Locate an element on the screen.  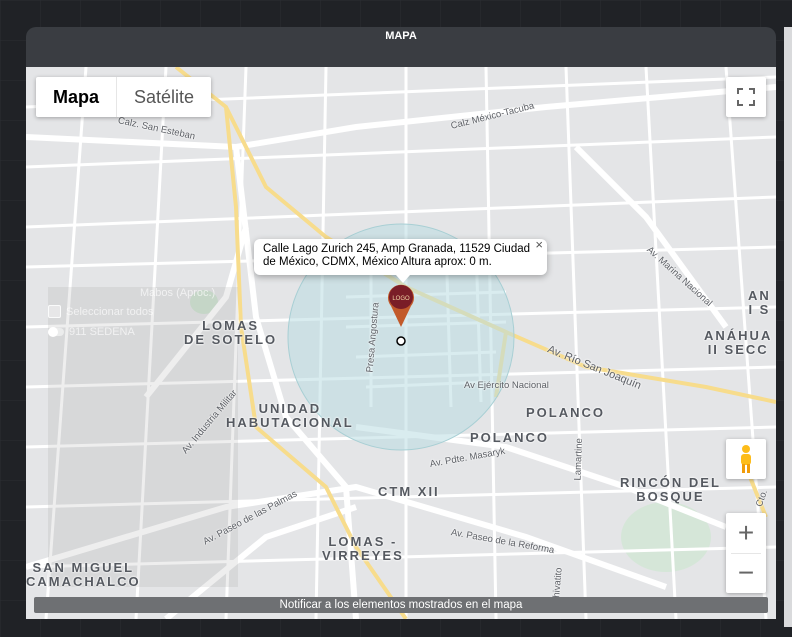
map-type-map-button: Mapa is located at coordinates (76, 97).